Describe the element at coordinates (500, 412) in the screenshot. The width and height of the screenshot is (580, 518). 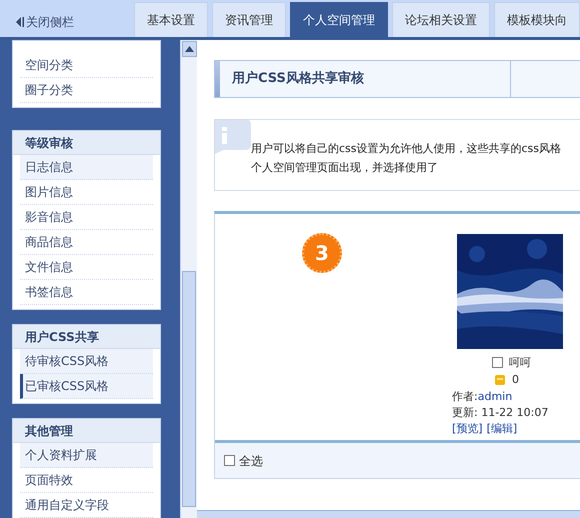
I see `update-time: 更新: 11-22 10:07` at that location.